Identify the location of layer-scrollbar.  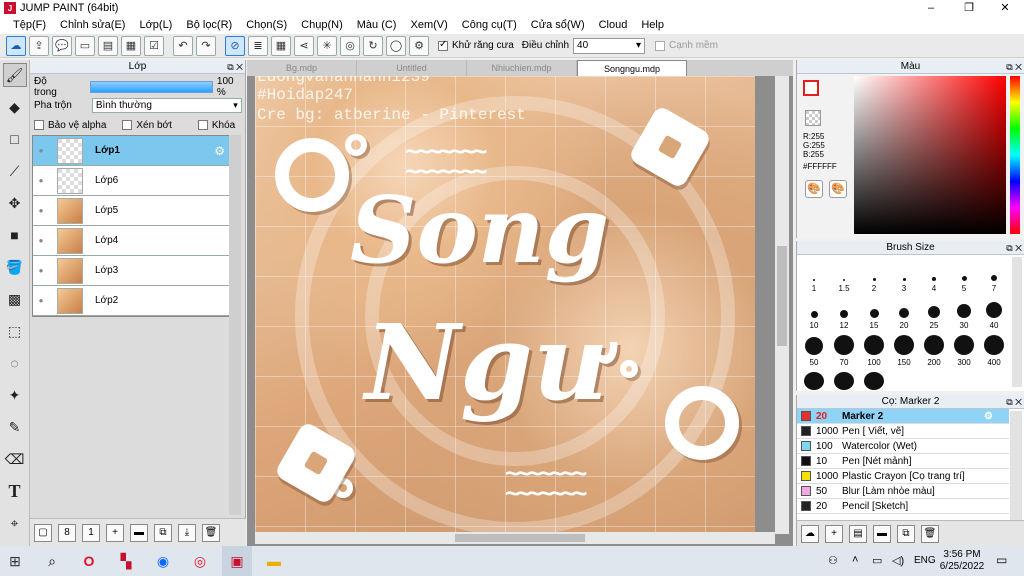
(235, 325).